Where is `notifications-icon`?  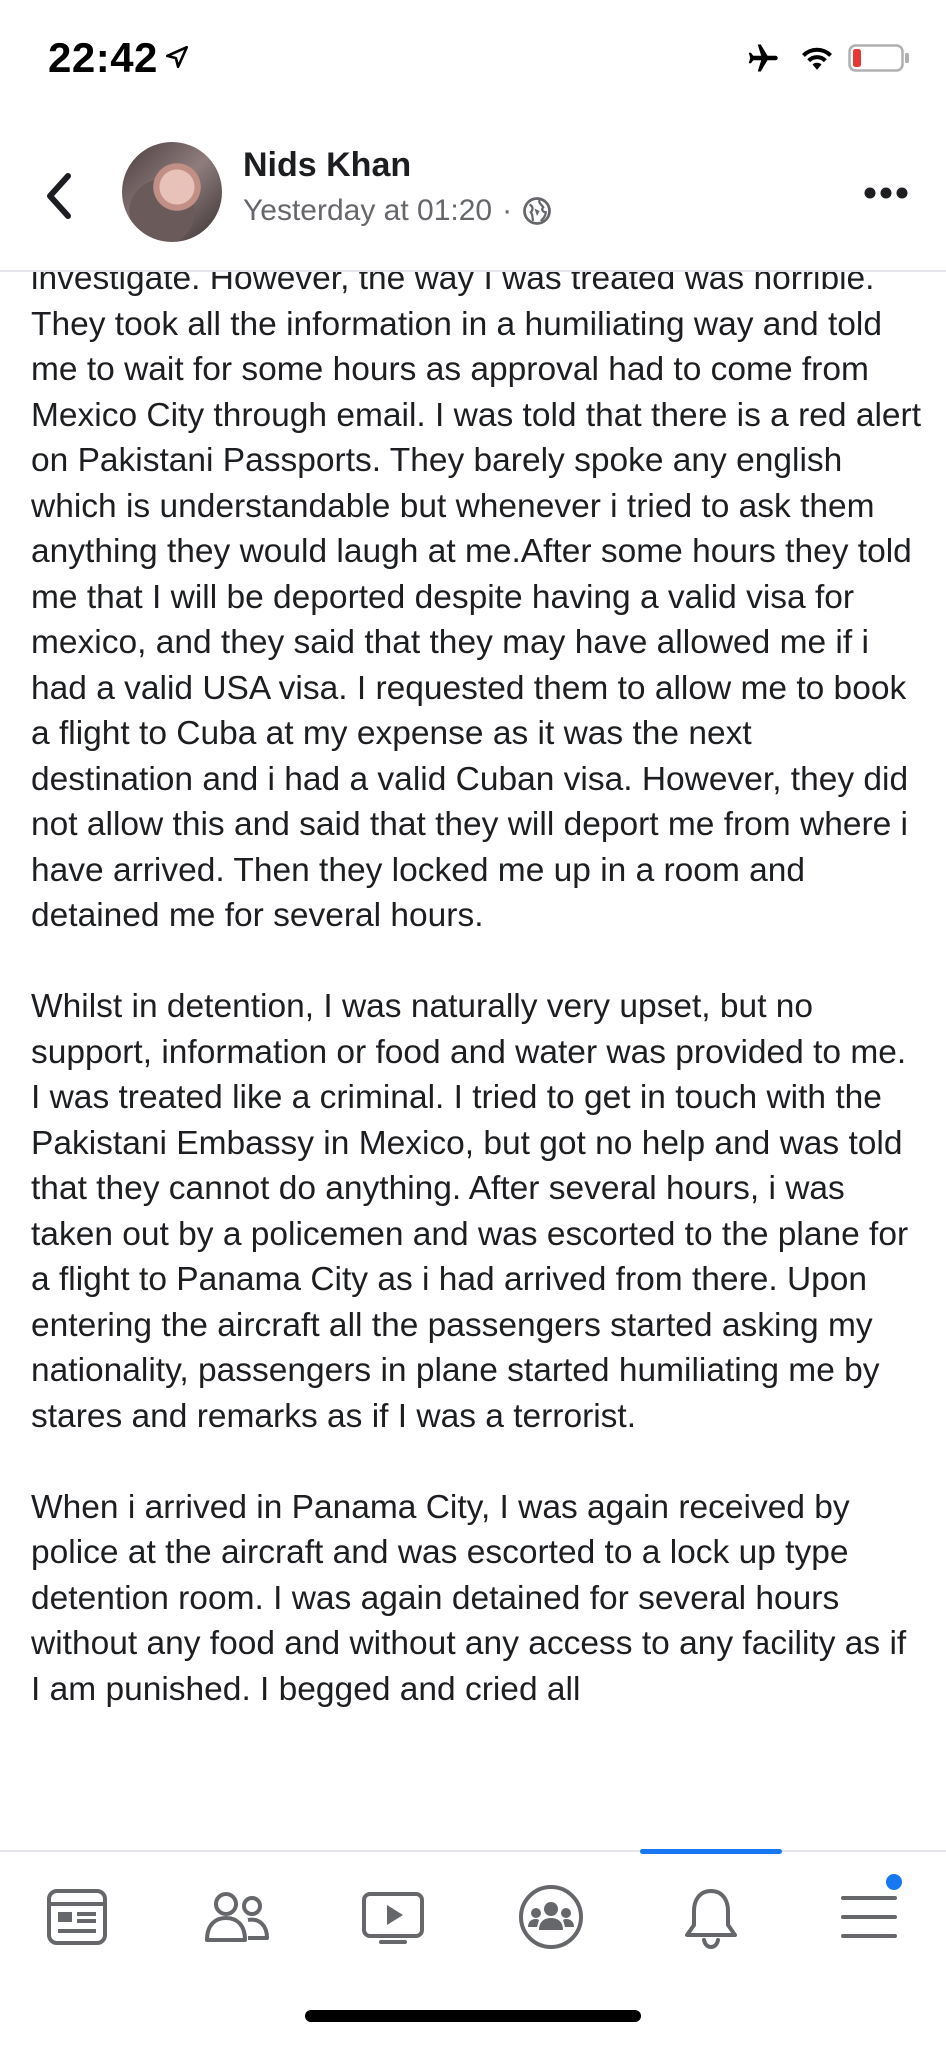 notifications-icon is located at coordinates (711, 1917).